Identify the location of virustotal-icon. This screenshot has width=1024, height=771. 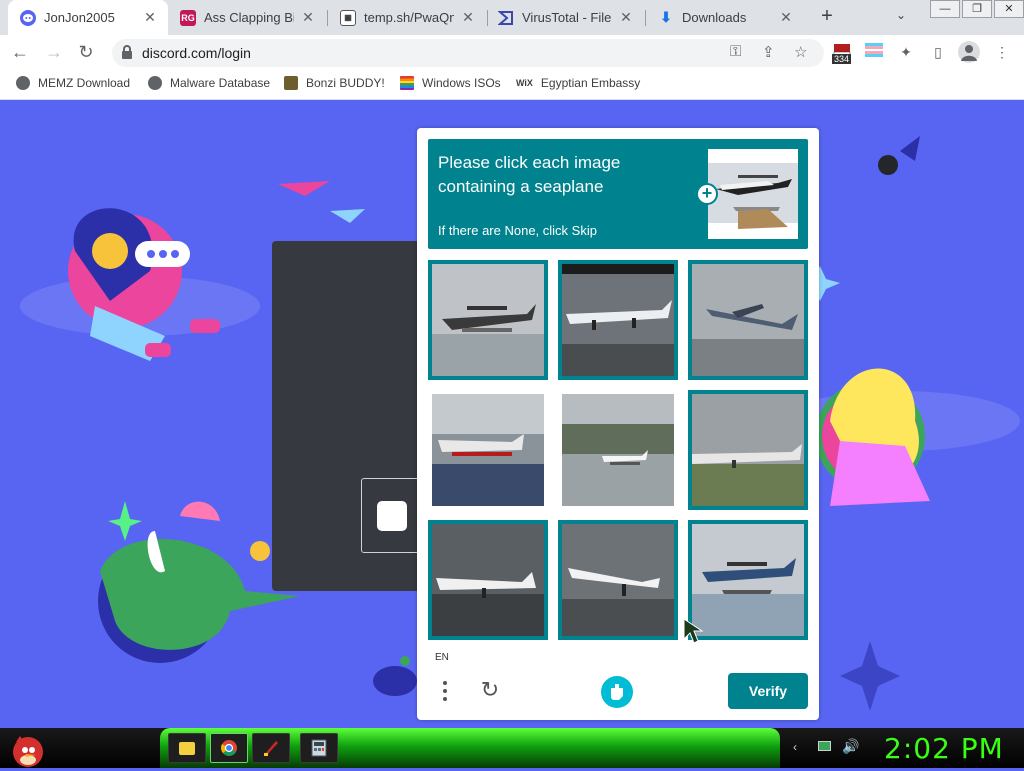
(506, 18).